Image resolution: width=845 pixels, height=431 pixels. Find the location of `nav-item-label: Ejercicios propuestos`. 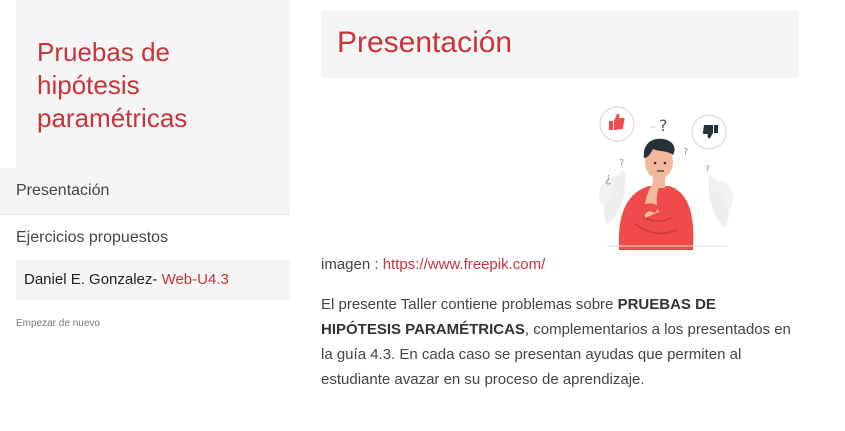

nav-item-label: Ejercicios propuestos is located at coordinates (92, 237).